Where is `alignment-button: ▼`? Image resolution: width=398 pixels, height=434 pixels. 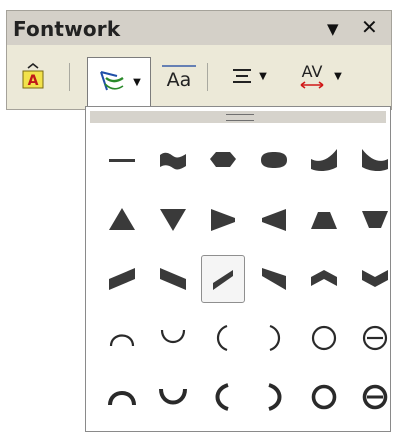
alignment-button: ▼ is located at coordinates (249, 76).